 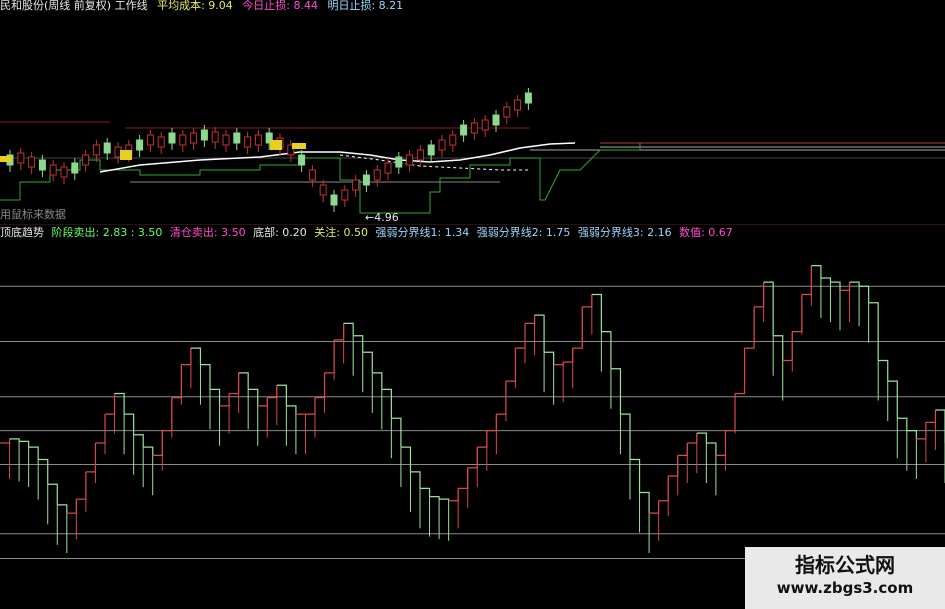 What do you see at coordinates (845, 578) in the screenshot?
I see `site-watermark: 指标公式网 www.zbgs3.com` at bounding box center [845, 578].